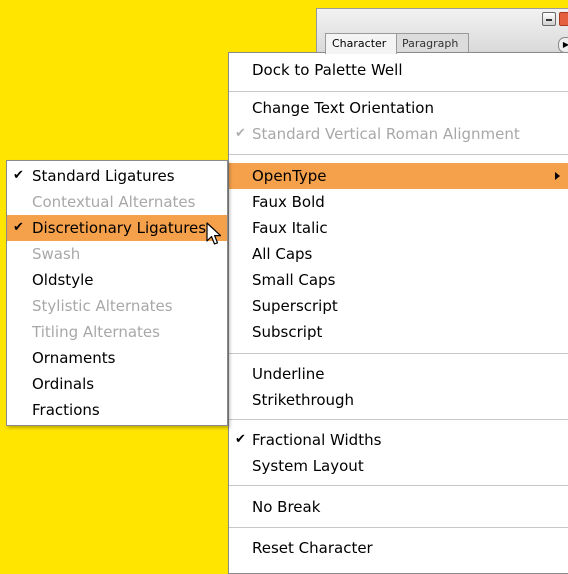 The width and height of the screenshot is (568, 574). I want to click on menu-item-label: Small Caps, so click(294, 280).